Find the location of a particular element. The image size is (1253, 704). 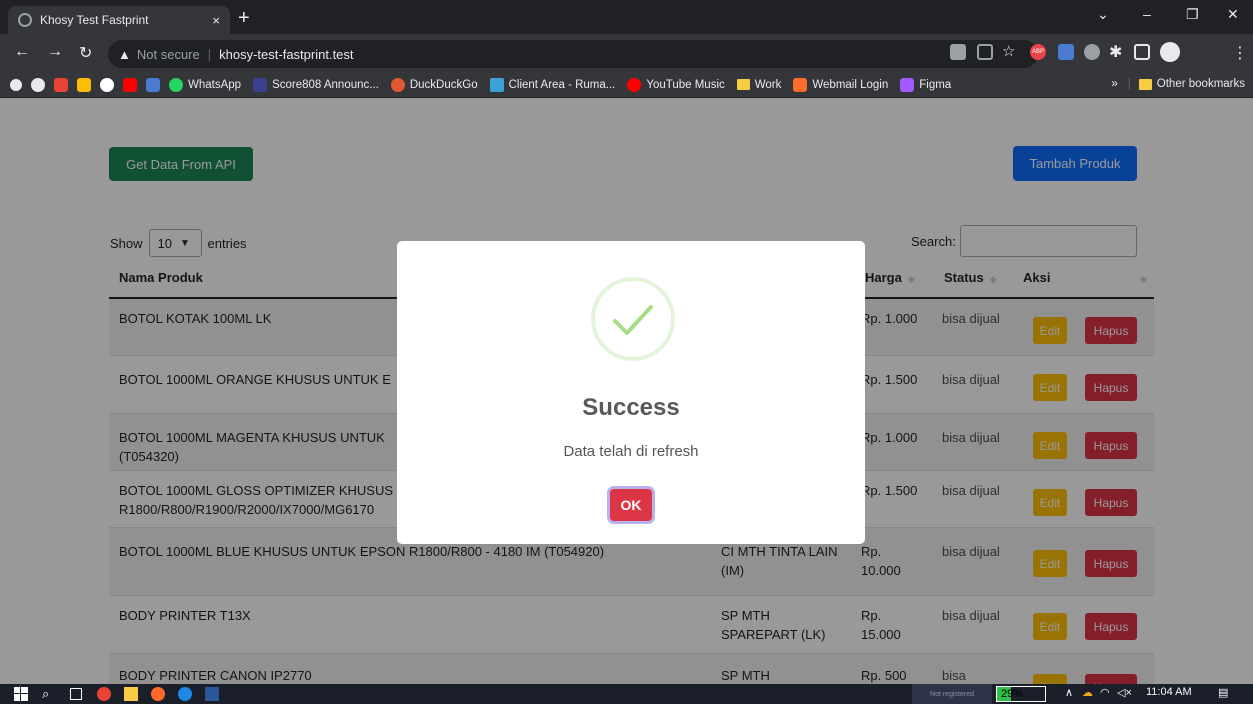

bookmarks-overflow-button: » is located at coordinates (1114, 84).